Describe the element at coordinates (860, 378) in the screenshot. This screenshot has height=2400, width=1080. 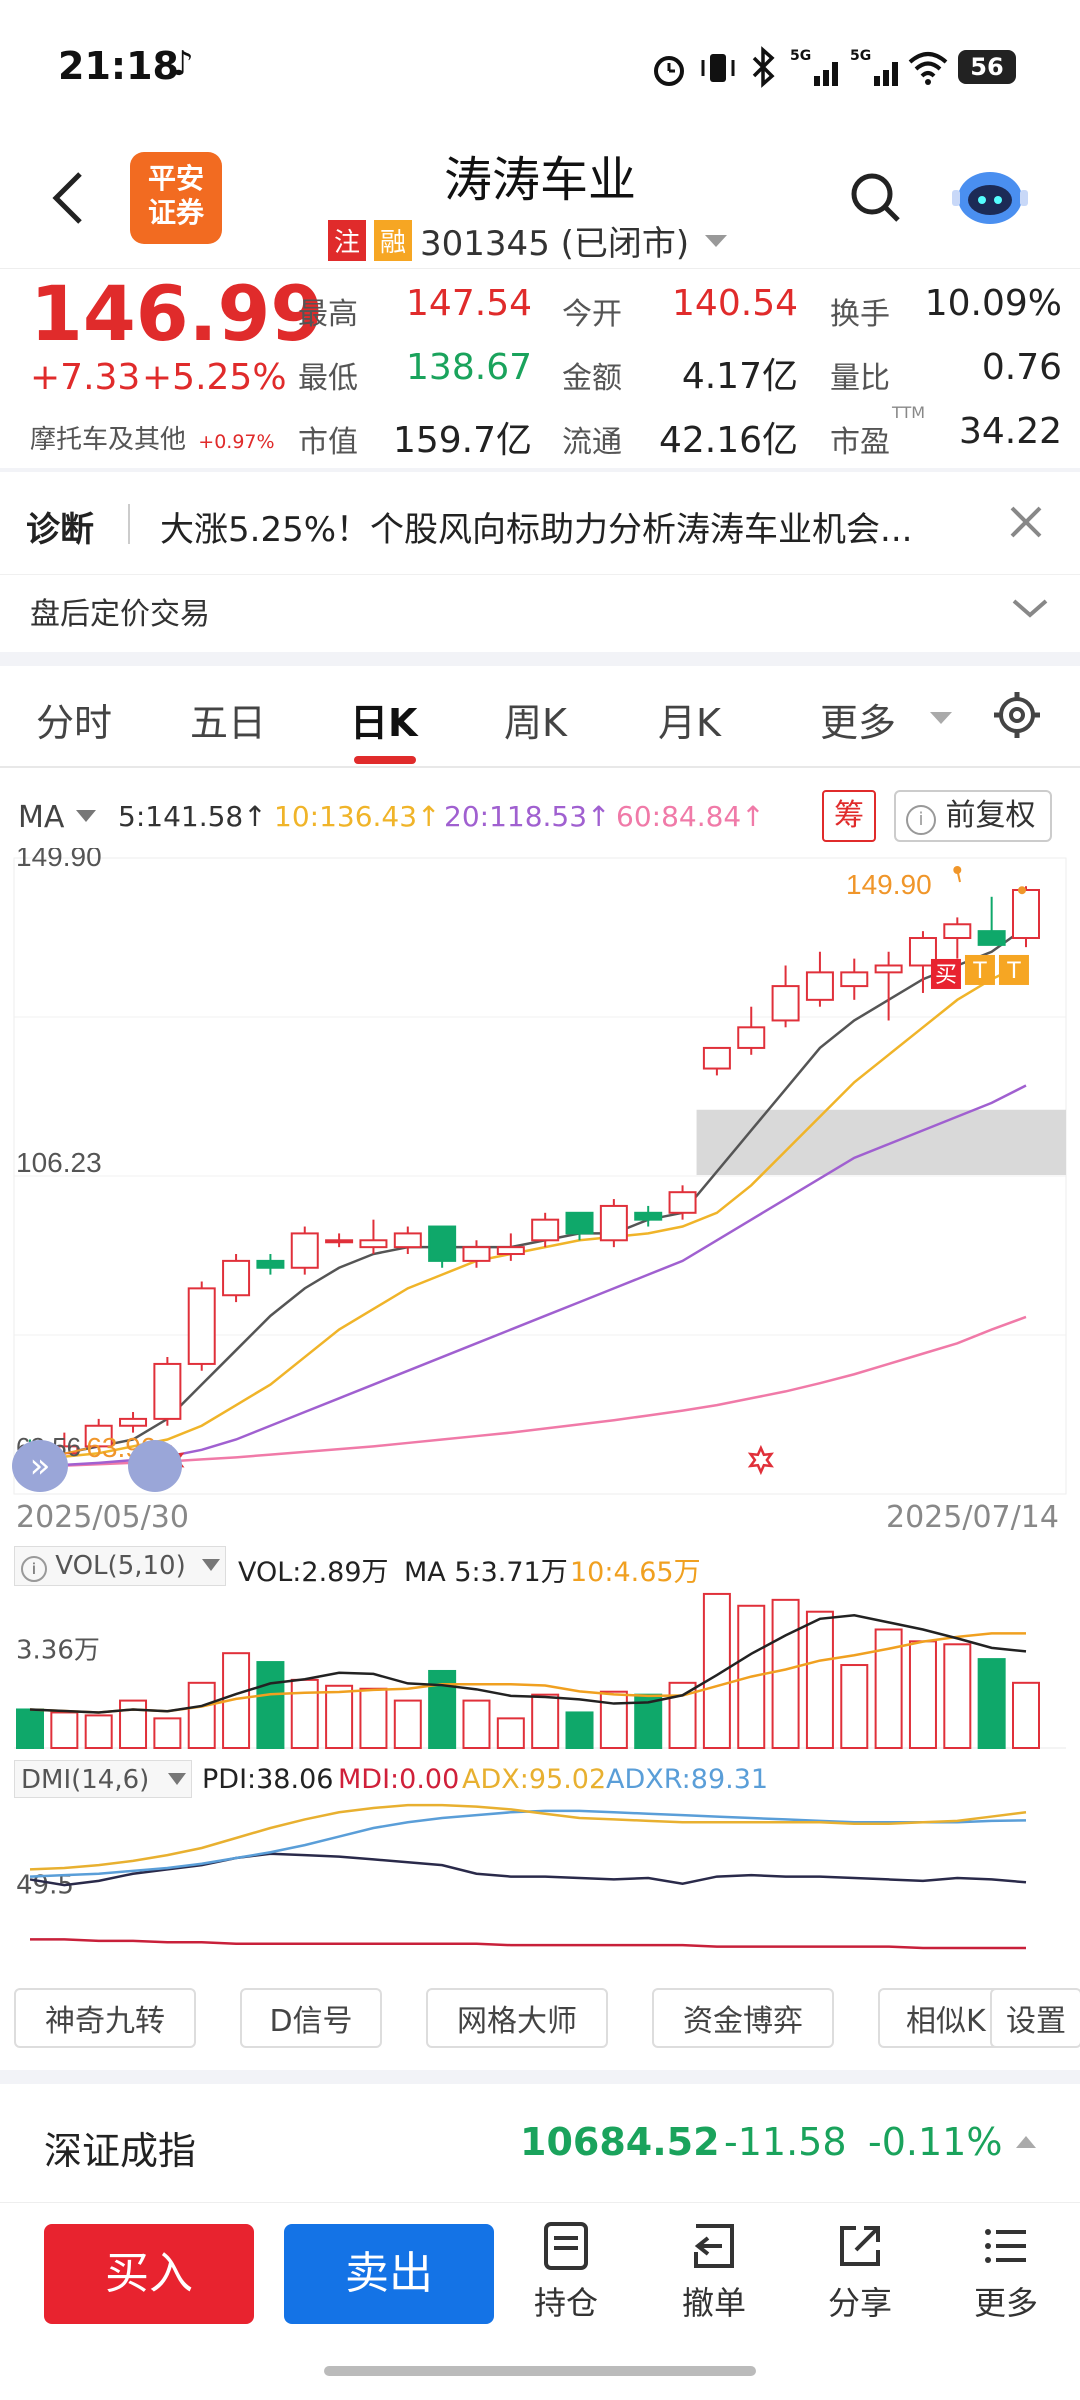
I see `stat-label: 量比` at that location.